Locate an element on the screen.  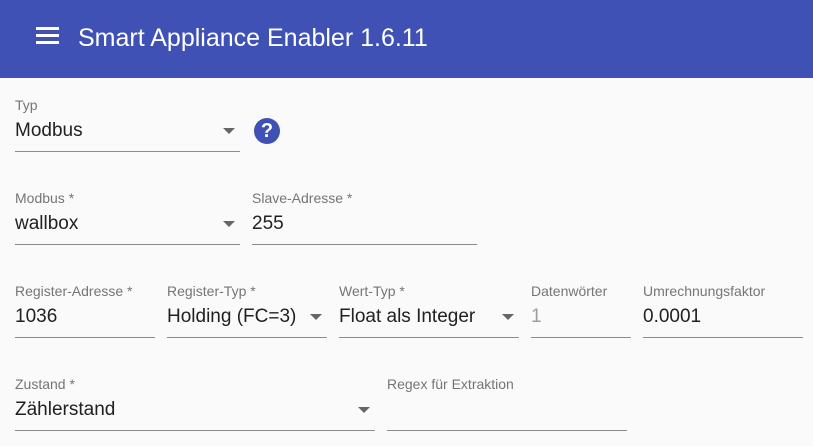
register-type-underline is located at coordinates (247, 337).